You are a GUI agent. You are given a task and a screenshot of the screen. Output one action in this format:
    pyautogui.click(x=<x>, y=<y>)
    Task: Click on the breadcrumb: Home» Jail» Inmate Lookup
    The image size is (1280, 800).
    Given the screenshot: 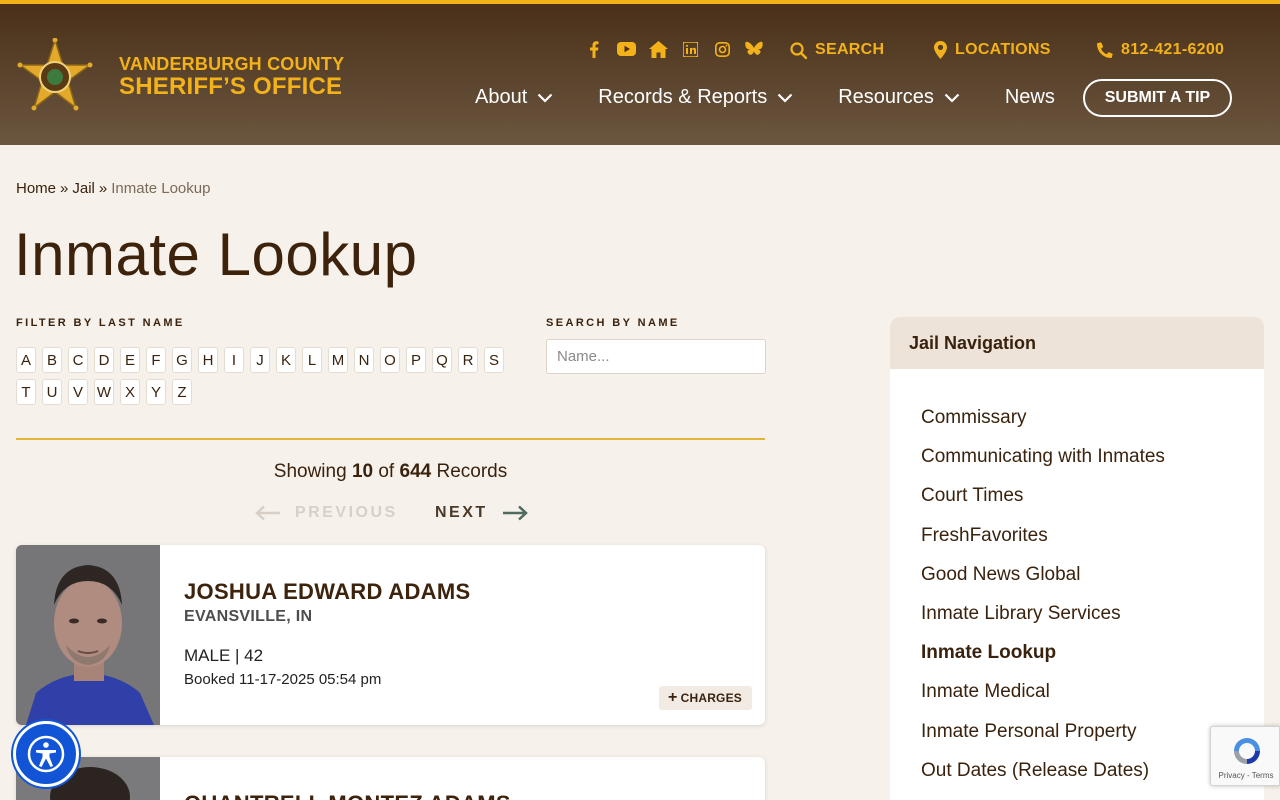 What is the action you would take?
    pyautogui.click(x=113, y=188)
    